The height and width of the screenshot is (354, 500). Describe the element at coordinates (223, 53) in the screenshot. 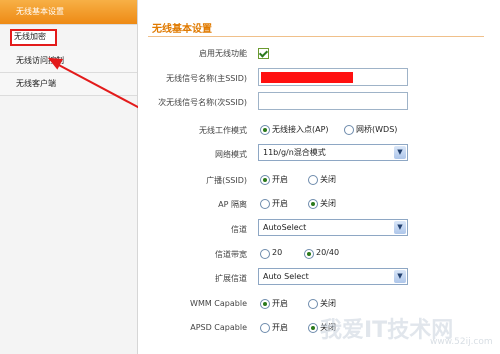

I see `enable-wireless-label: 启用无线功能` at that location.